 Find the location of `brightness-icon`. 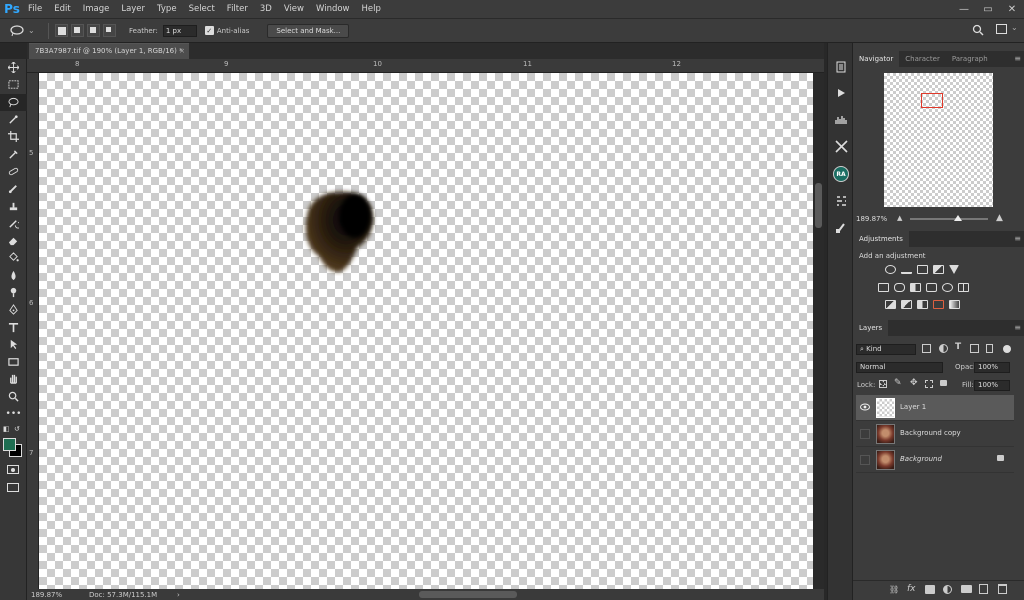

brightness-icon is located at coordinates (890, 269).